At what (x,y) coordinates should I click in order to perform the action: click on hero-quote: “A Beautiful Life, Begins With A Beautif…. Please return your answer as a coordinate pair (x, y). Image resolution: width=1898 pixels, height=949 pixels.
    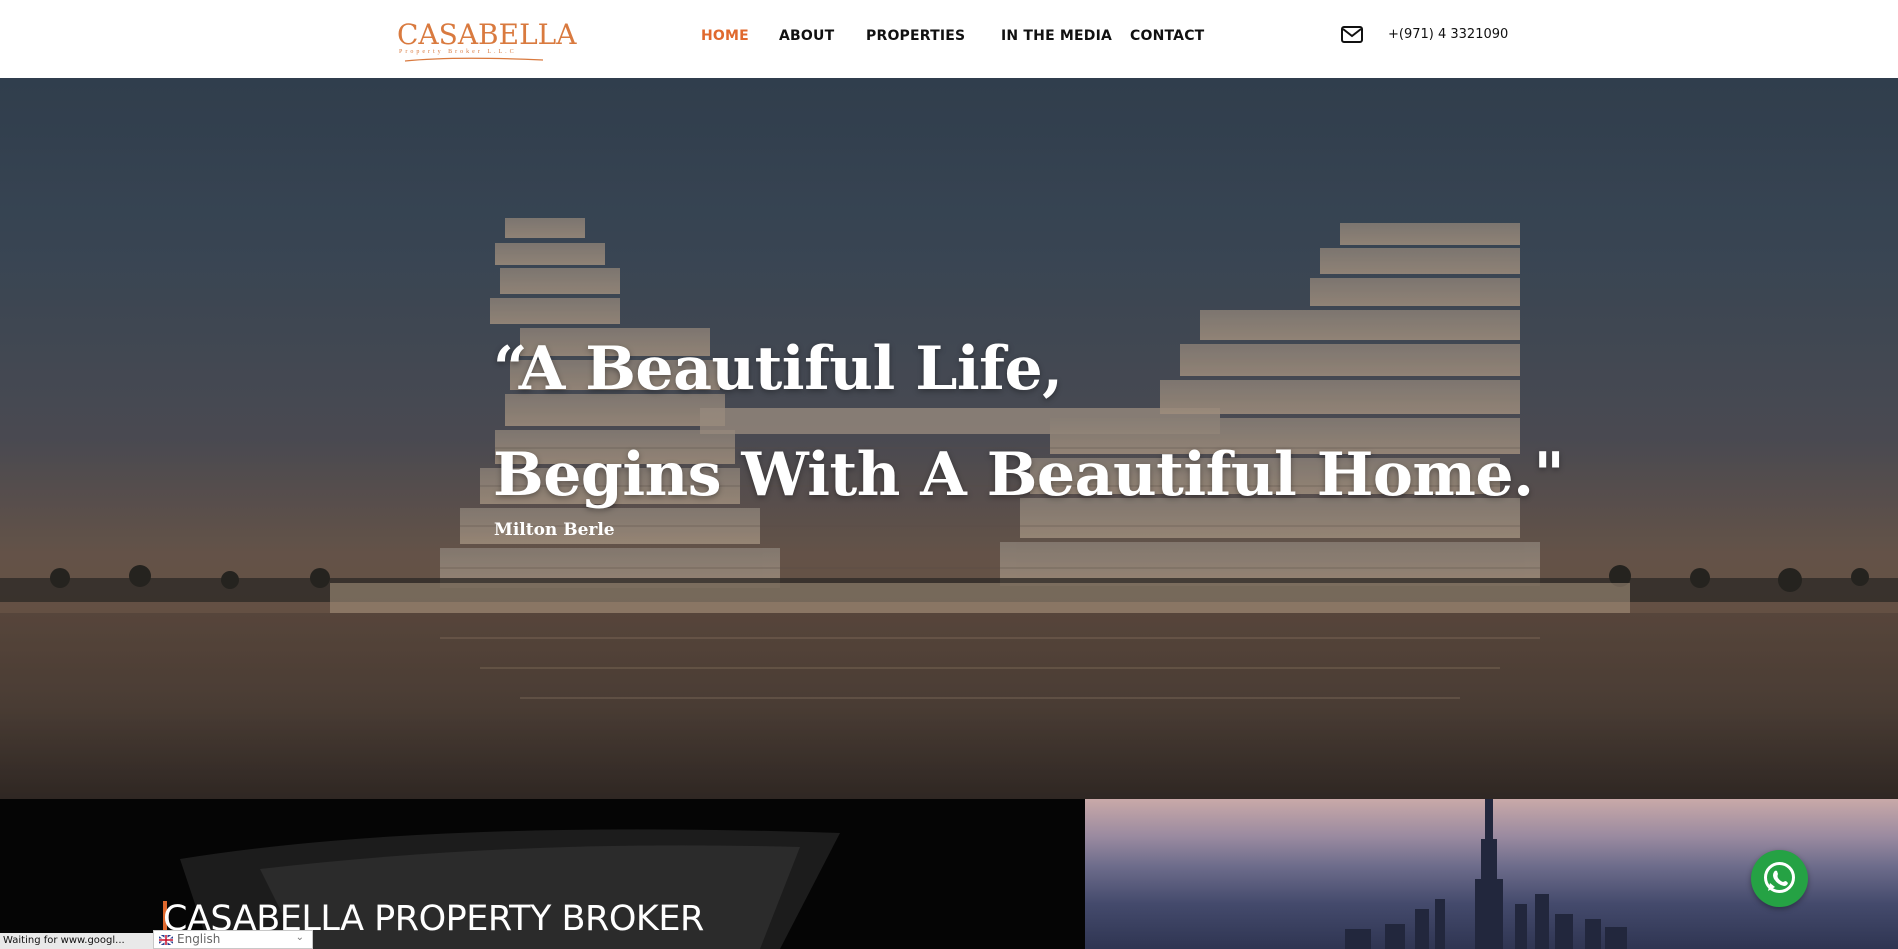
    Looking at the image, I should click on (1029, 422).